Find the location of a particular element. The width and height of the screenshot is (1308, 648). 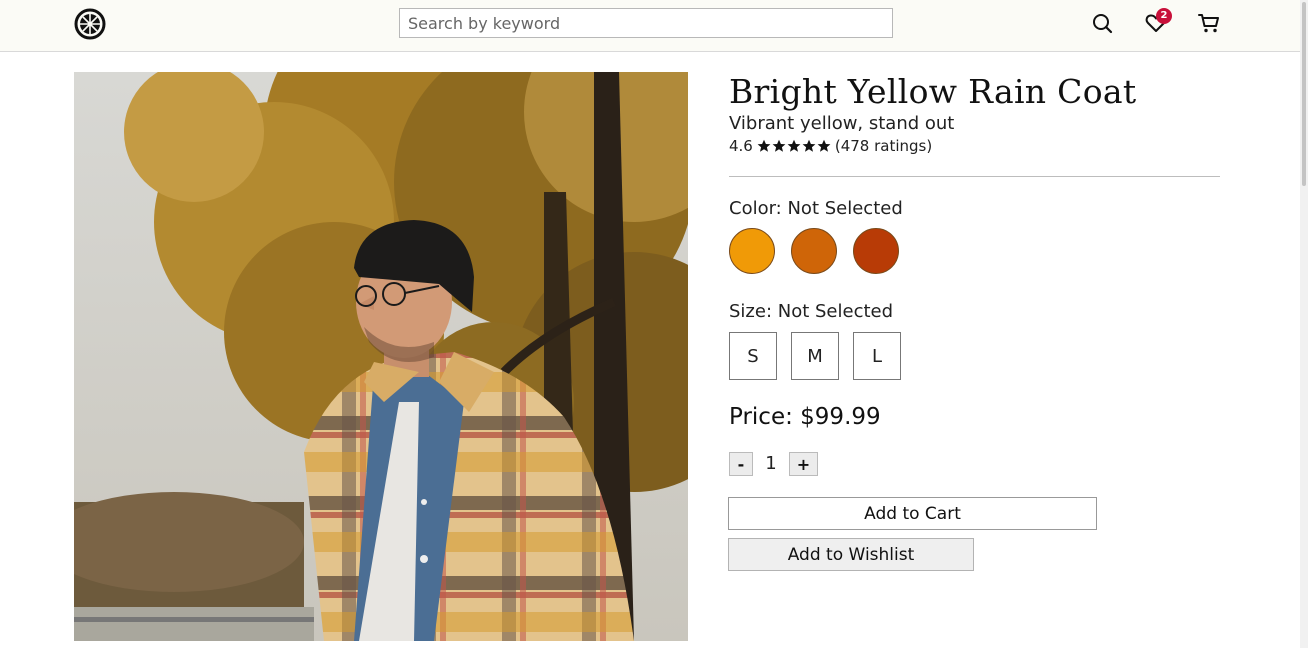

product-rating: 4.6 (478 ratings) is located at coordinates (830, 146).